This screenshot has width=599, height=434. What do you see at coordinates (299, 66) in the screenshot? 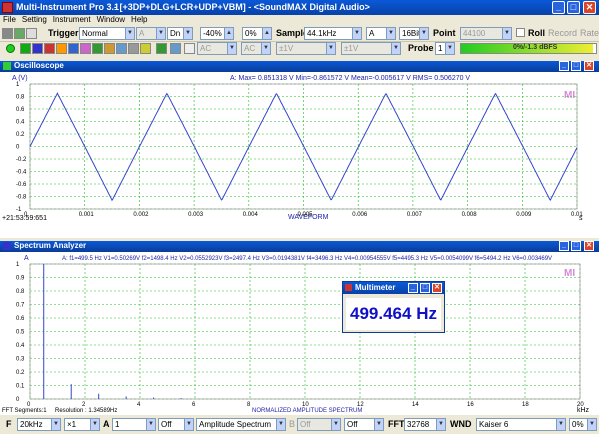
I see `oscilloscope-titlebar: Oscilloscope _ □ ✕` at bounding box center [299, 66].